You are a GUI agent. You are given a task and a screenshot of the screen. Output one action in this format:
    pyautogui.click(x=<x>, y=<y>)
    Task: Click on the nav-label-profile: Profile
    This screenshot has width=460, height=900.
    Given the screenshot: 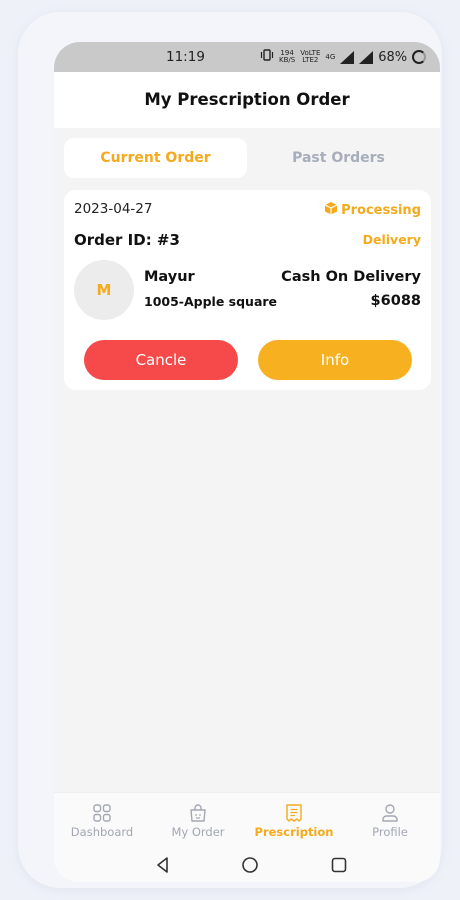 What is the action you would take?
    pyautogui.click(x=390, y=832)
    